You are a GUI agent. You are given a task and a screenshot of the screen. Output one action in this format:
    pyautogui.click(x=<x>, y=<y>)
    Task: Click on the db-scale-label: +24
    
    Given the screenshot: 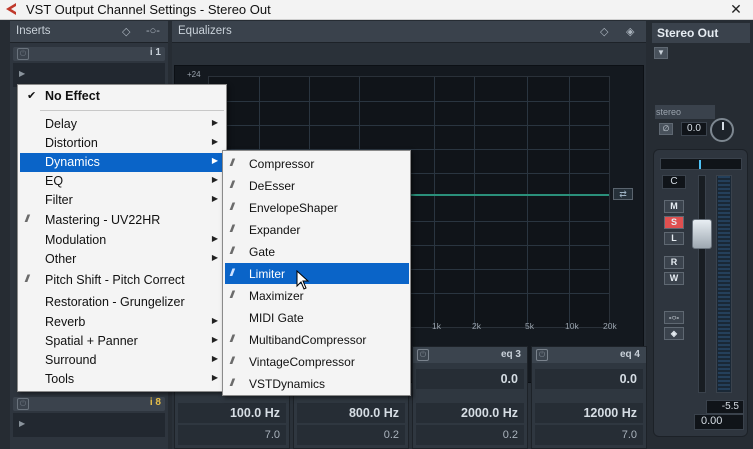 What is the action you would take?
    pyautogui.click(x=194, y=74)
    